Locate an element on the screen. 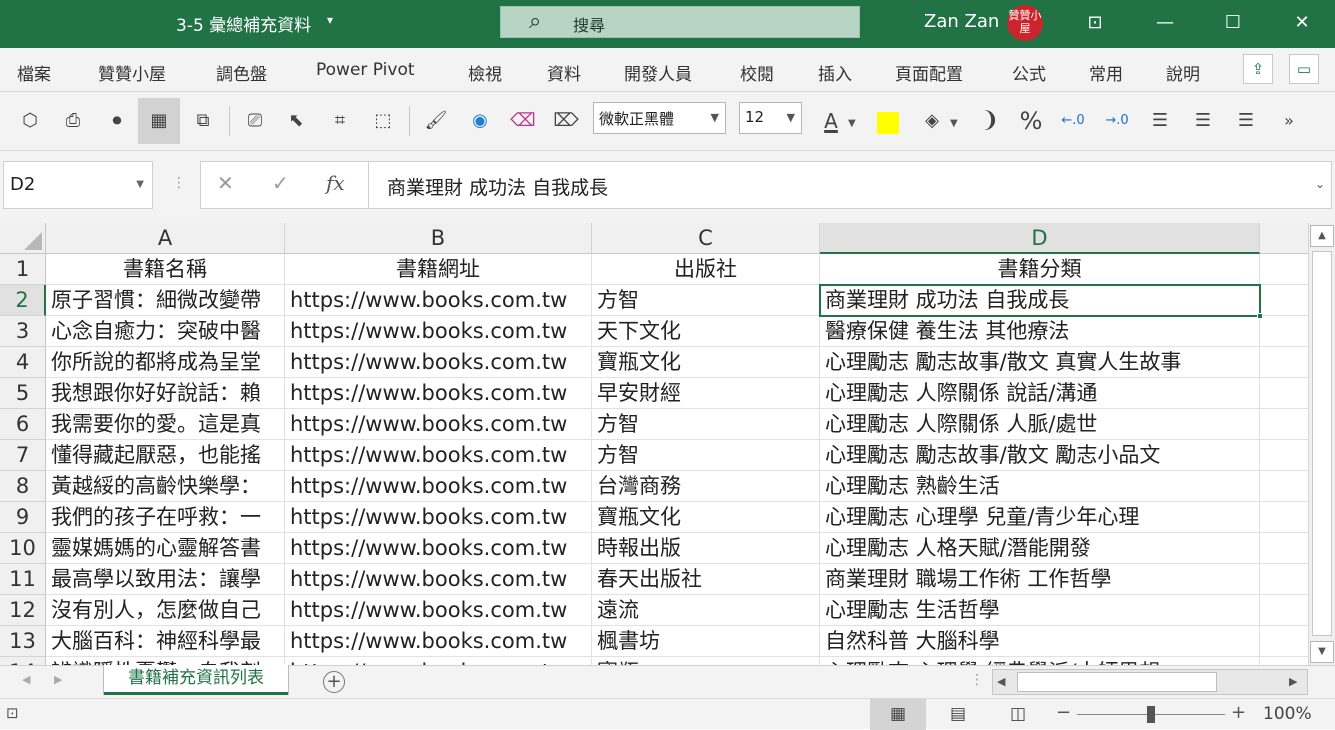 This screenshot has width=1335, height=730. row-header: 1 is located at coordinates (23, 269).